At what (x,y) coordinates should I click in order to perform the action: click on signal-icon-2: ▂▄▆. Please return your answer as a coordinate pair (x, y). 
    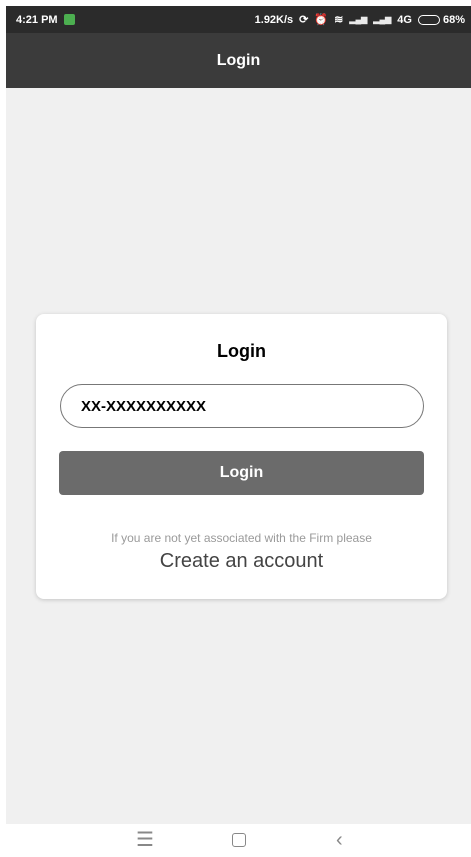
    Looking at the image, I should click on (382, 19).